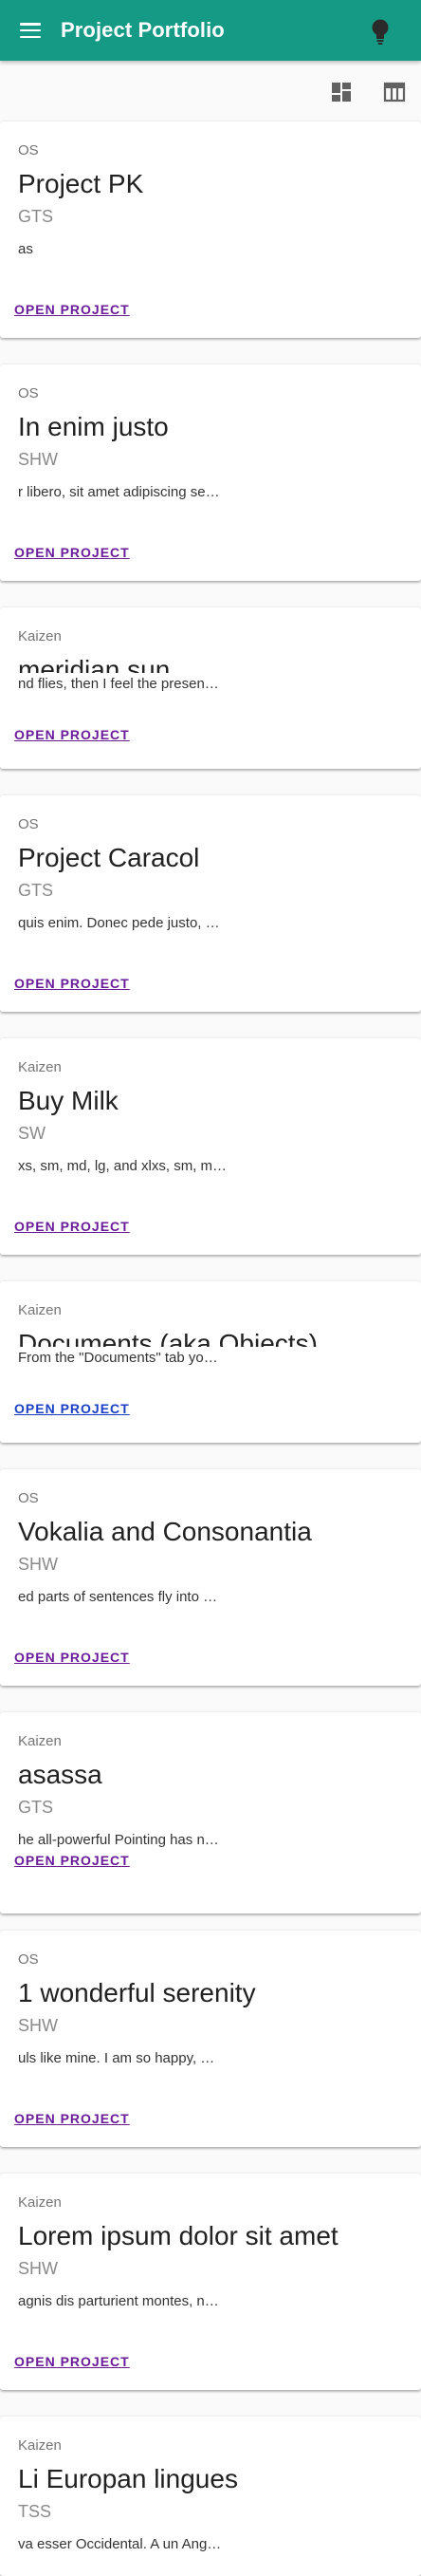  Describe the element at coordinates (210, 229) in the screenshot. I see `project-card: OS Project PK GTS as OPEN PROJECT` at that location.